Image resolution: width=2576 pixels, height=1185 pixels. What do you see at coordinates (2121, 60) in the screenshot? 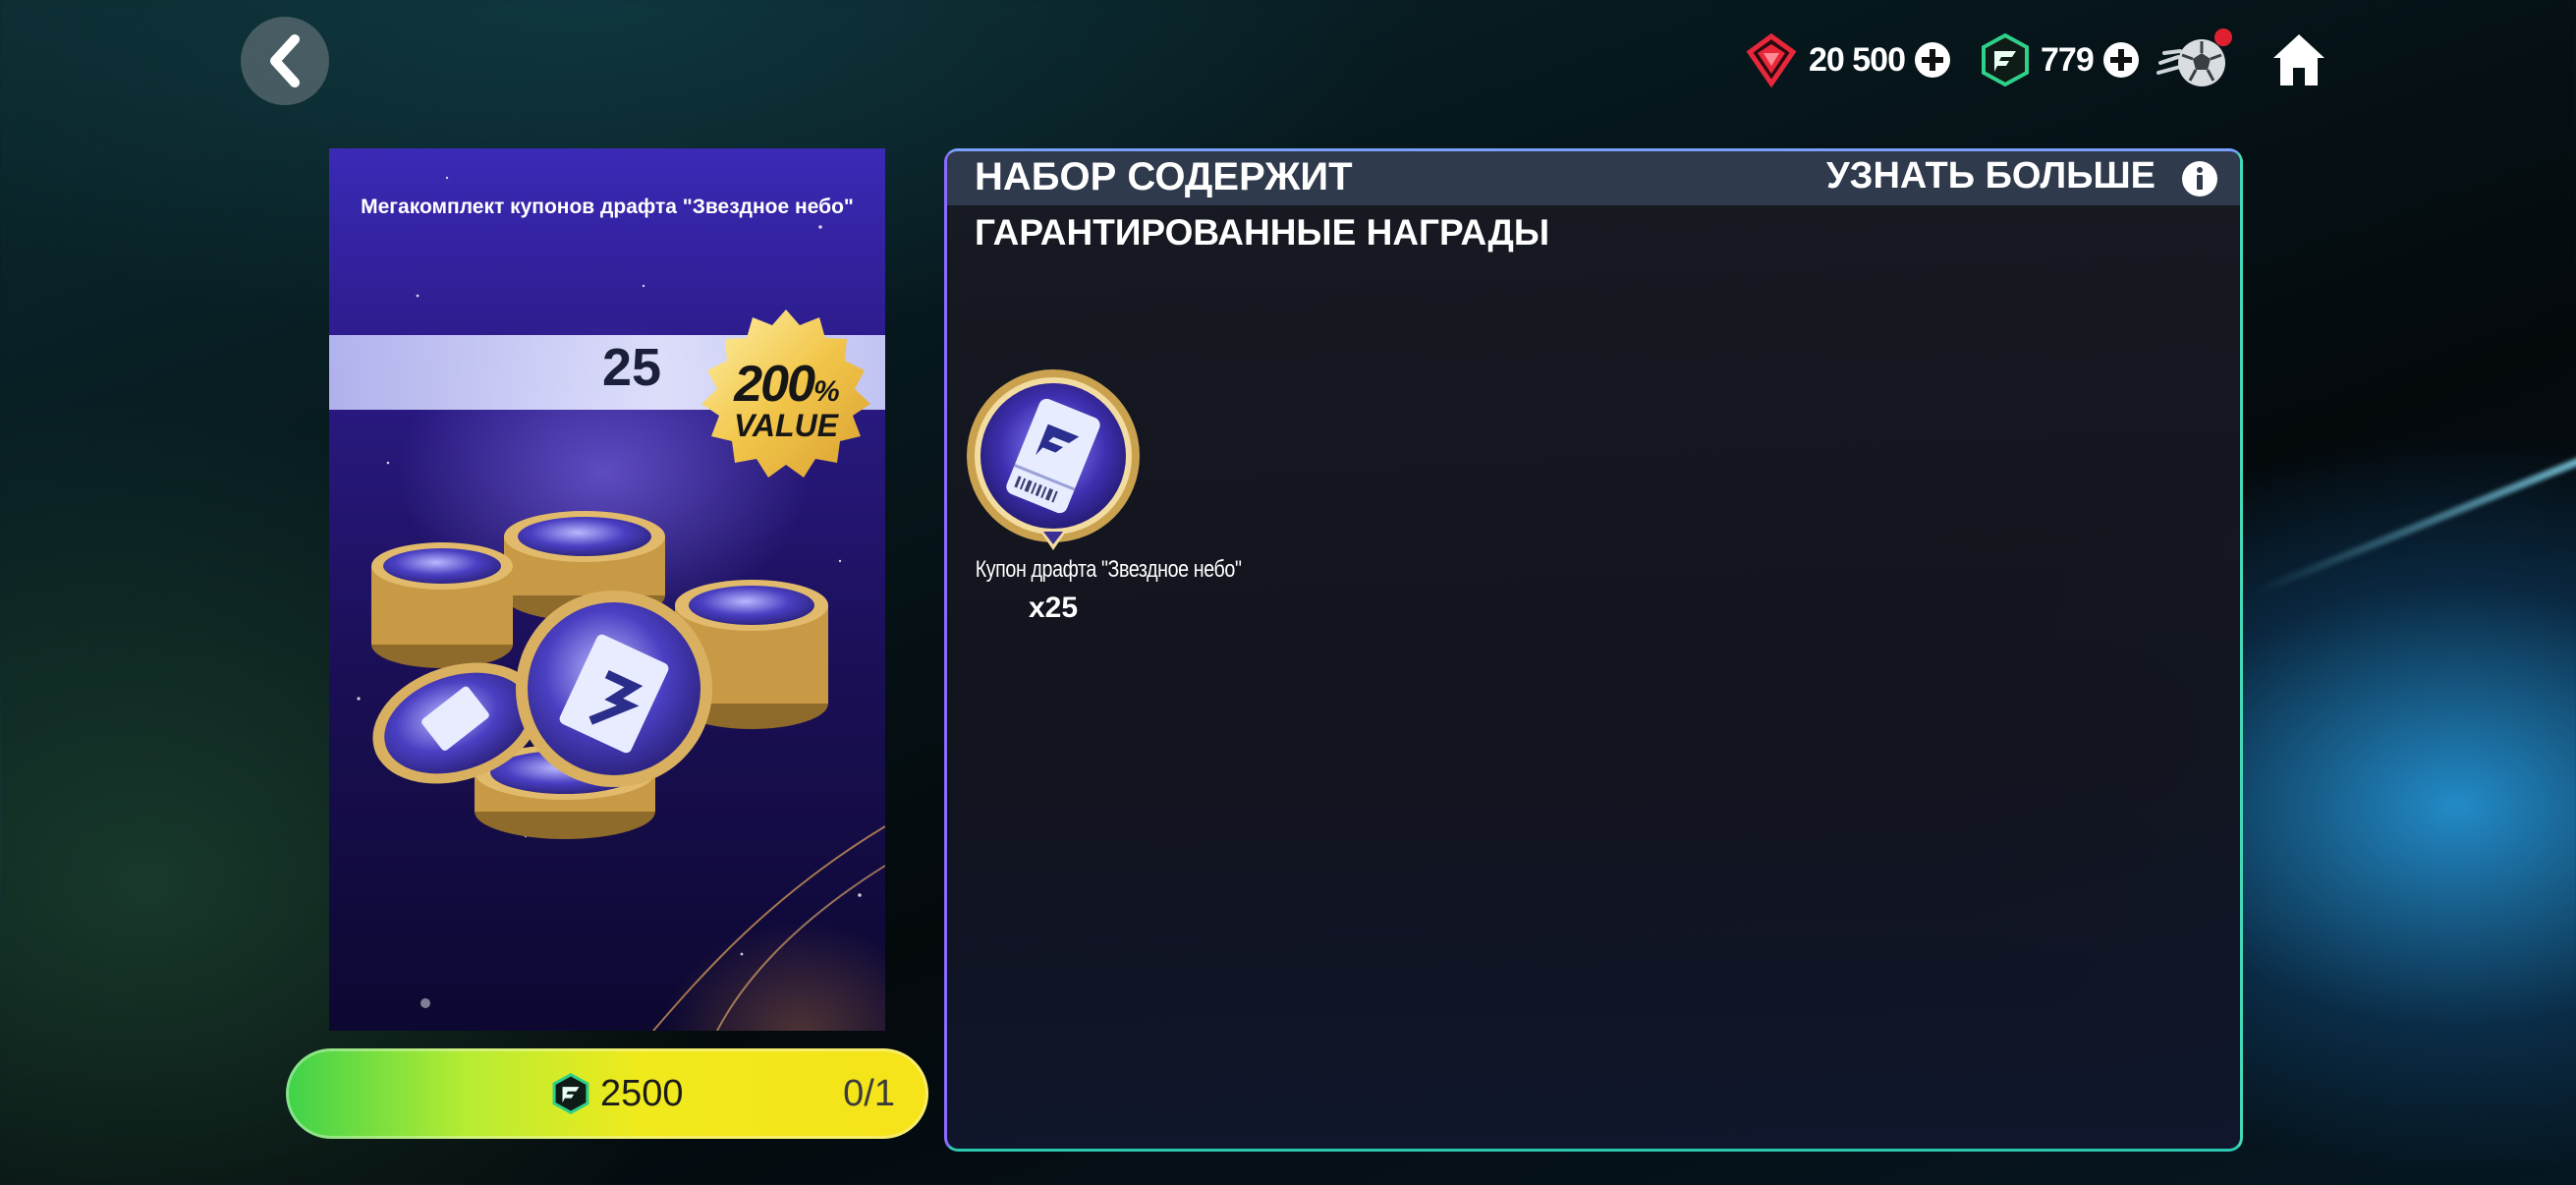
I see `add-points-icon` at bounding box center [2121, 60].